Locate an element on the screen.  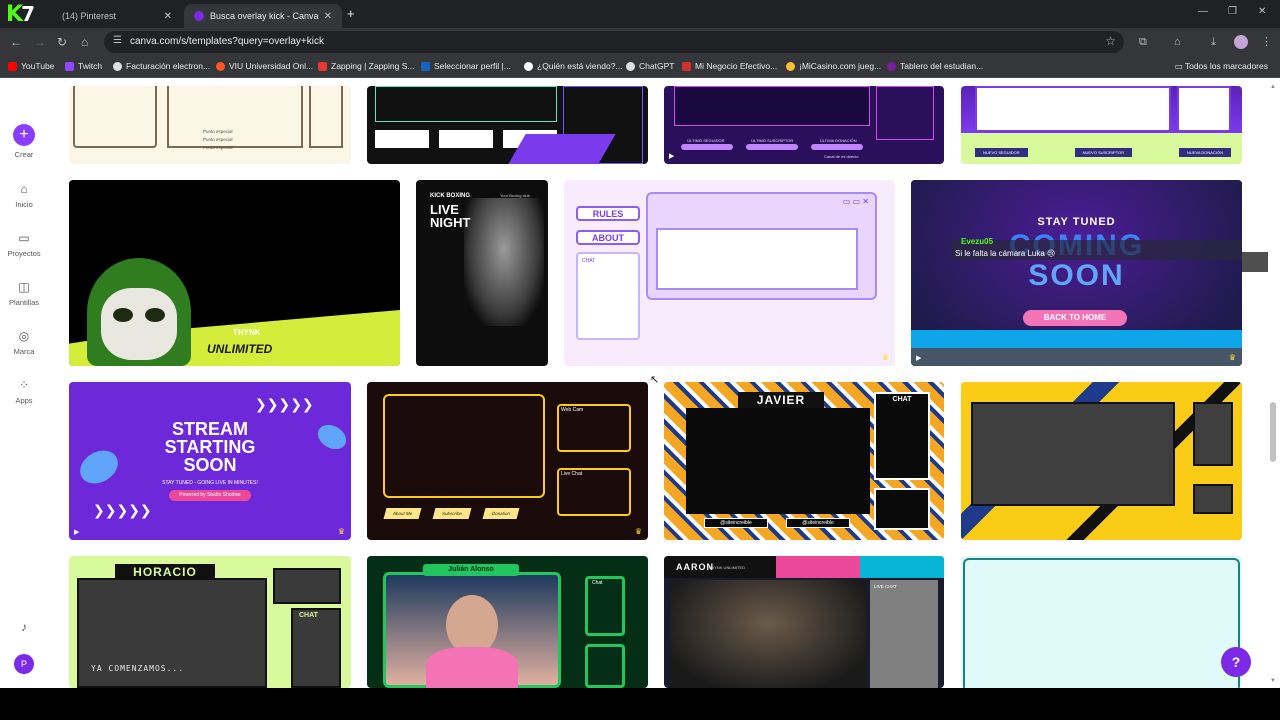
panda-mascot-icon is located at coordinates (139, 312).